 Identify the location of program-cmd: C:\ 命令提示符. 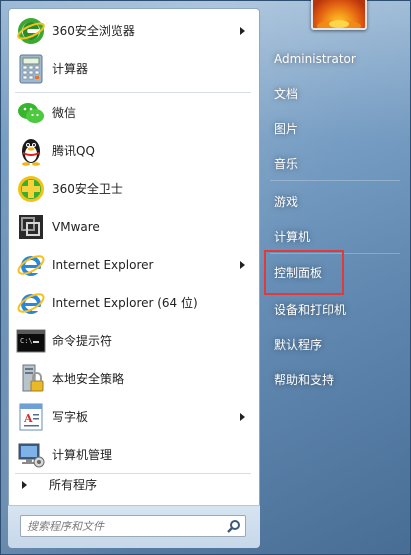
(133, 341).